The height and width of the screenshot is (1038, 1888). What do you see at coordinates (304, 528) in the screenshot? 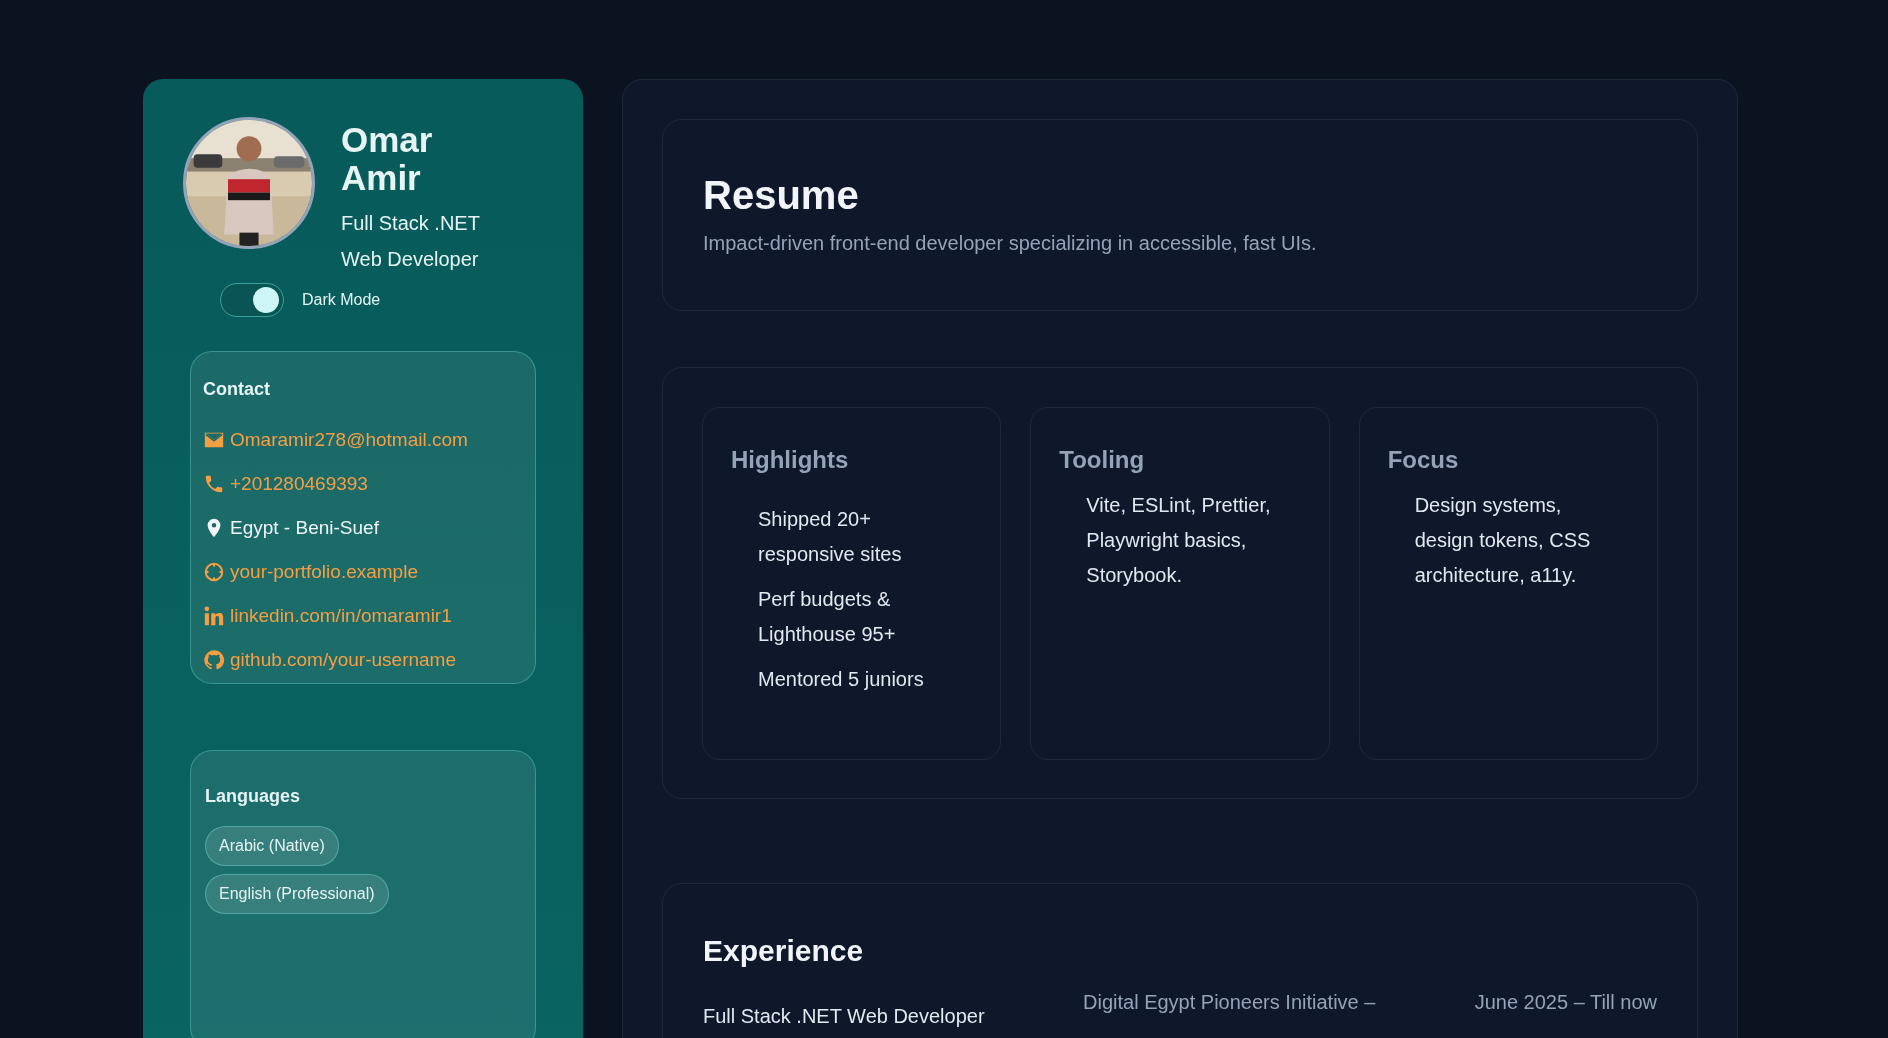
I see `contact-text: Egypt - Beni-Suef` at bounding box center [304, 528].